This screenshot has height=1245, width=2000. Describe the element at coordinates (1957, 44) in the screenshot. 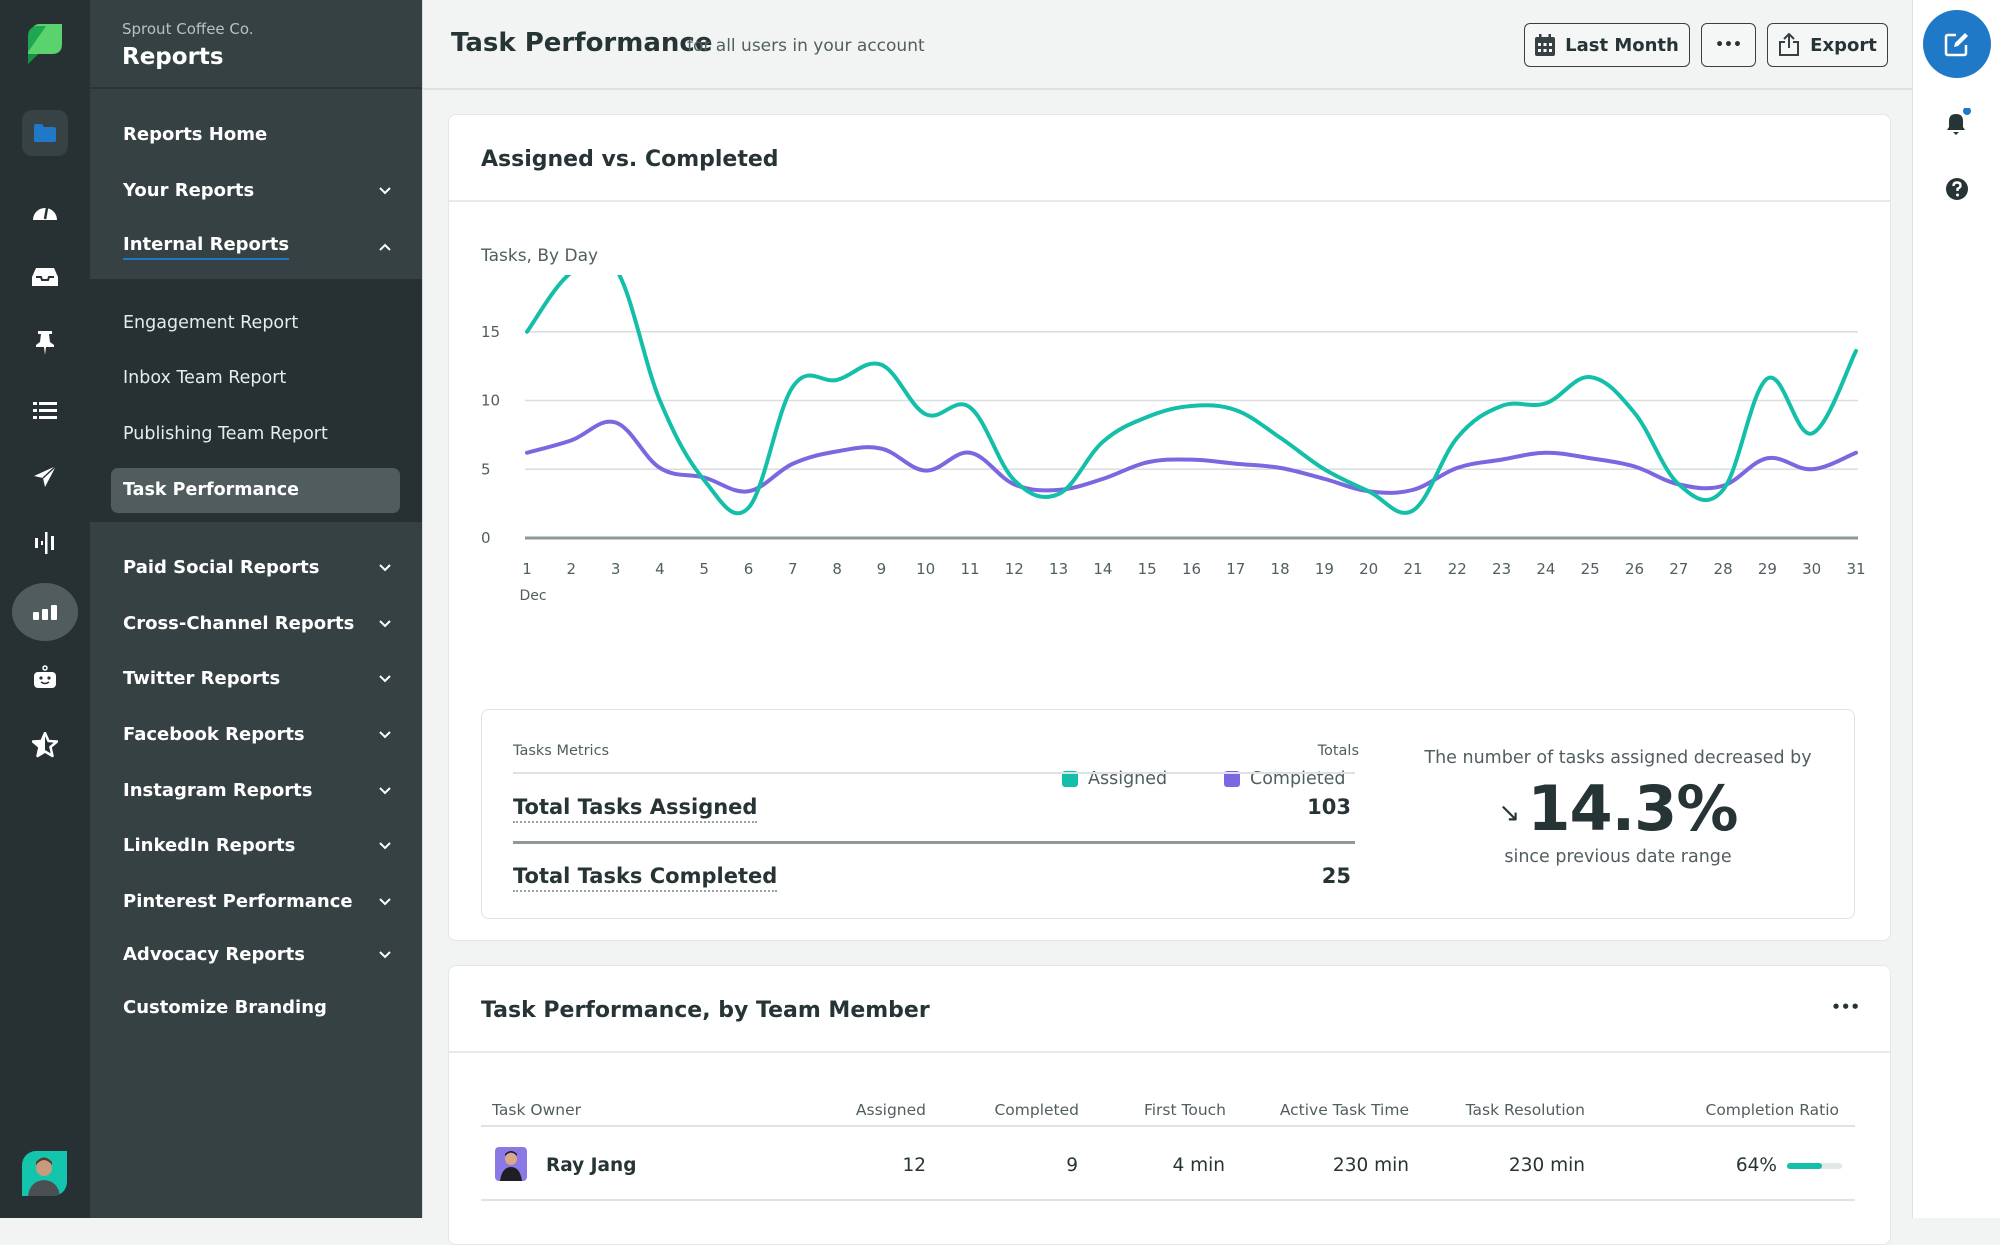

I see `compose-button` at that location.